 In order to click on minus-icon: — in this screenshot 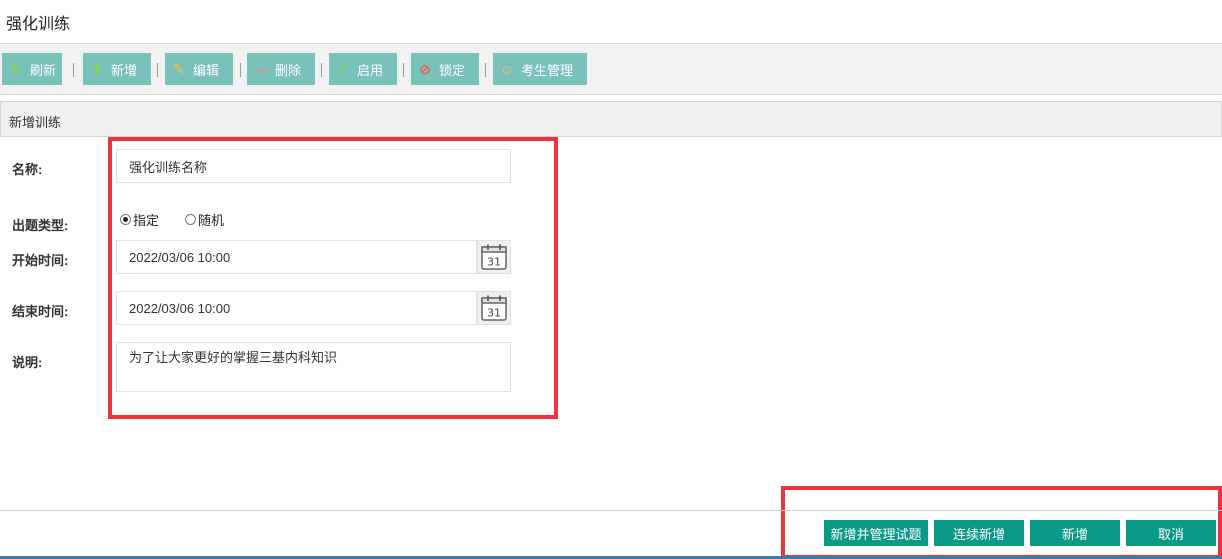, I will do `click(261, 69)`.